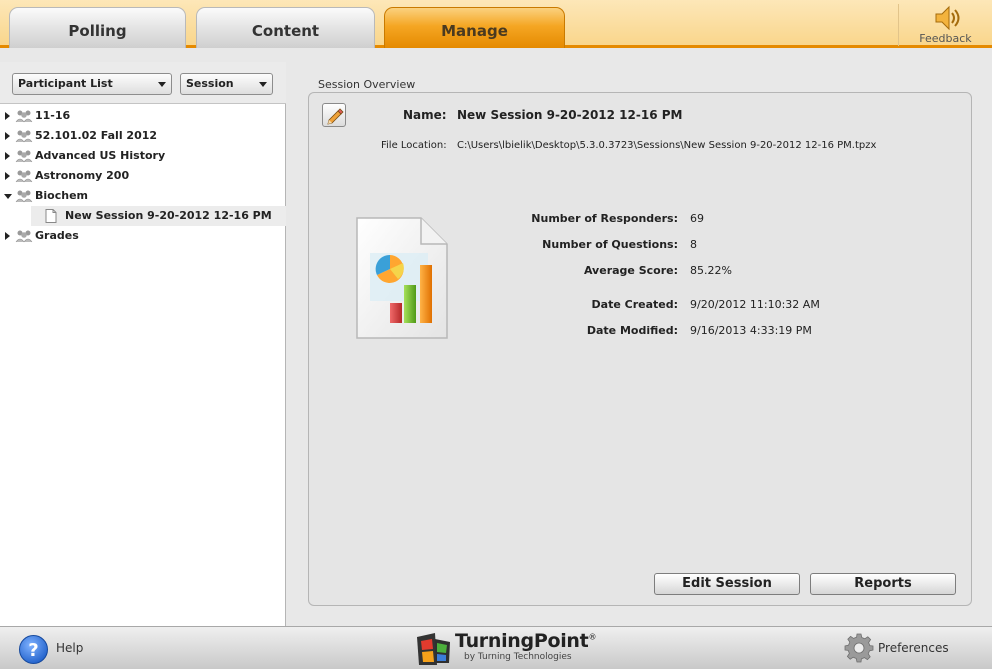  Describe the element at coordinates (727, 584) in the screenshot. I see `edit-session-button: Edit Session` at that location.